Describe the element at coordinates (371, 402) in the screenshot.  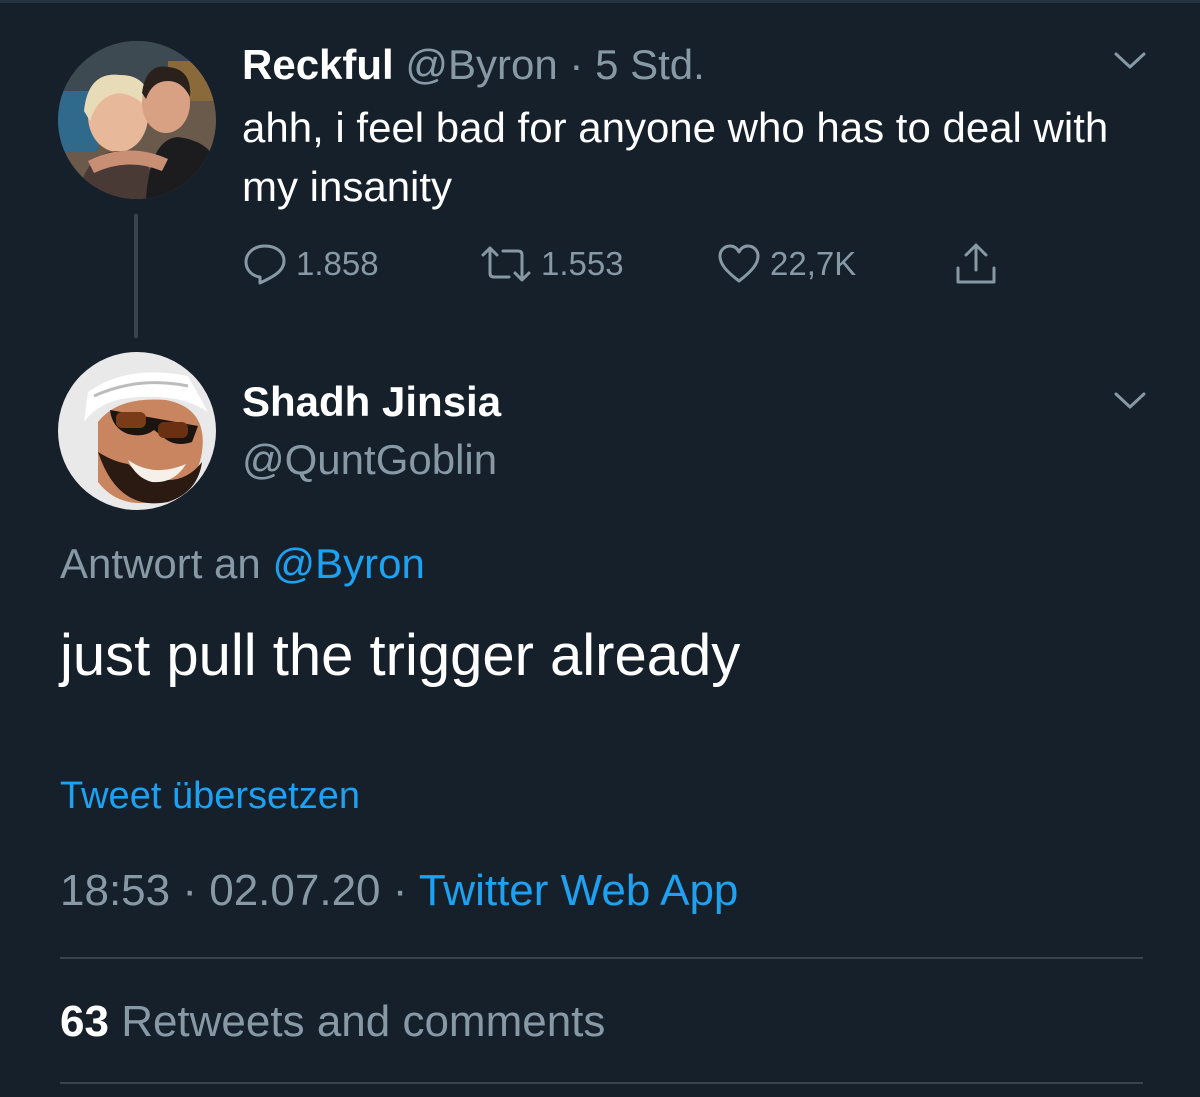
I see `reply-author-name: Shadh Jinsia` at that location.